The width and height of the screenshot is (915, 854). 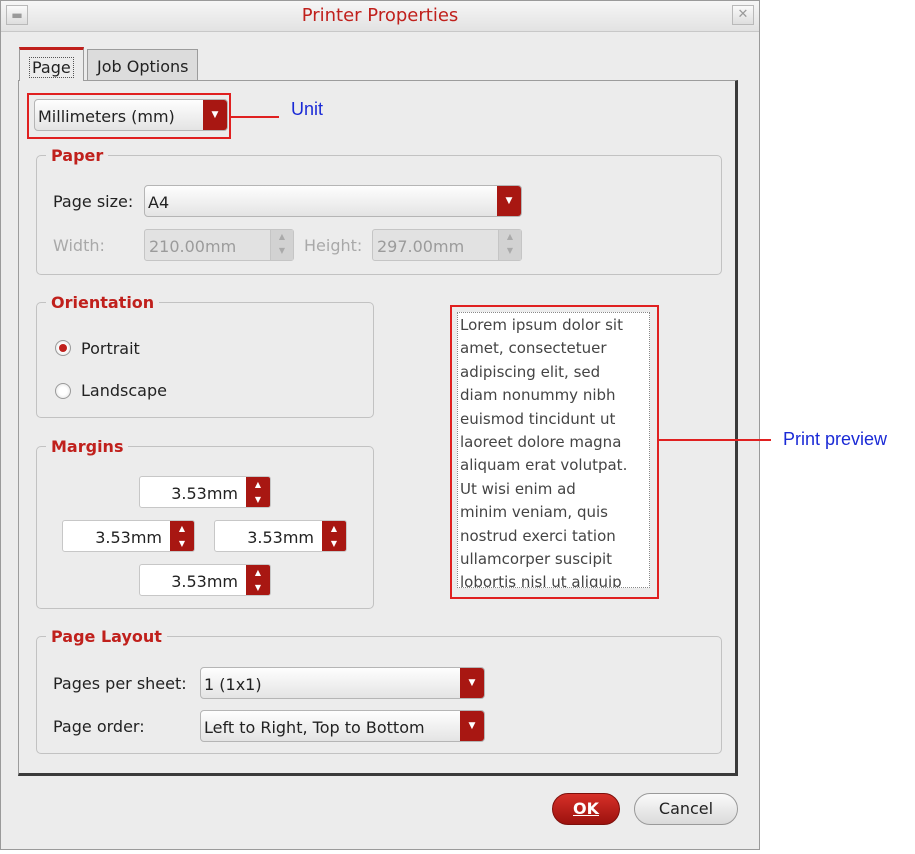 I want to click on margin-left-spinbox: 3.53mm ▲ ▼, so click(x=128, y=536).